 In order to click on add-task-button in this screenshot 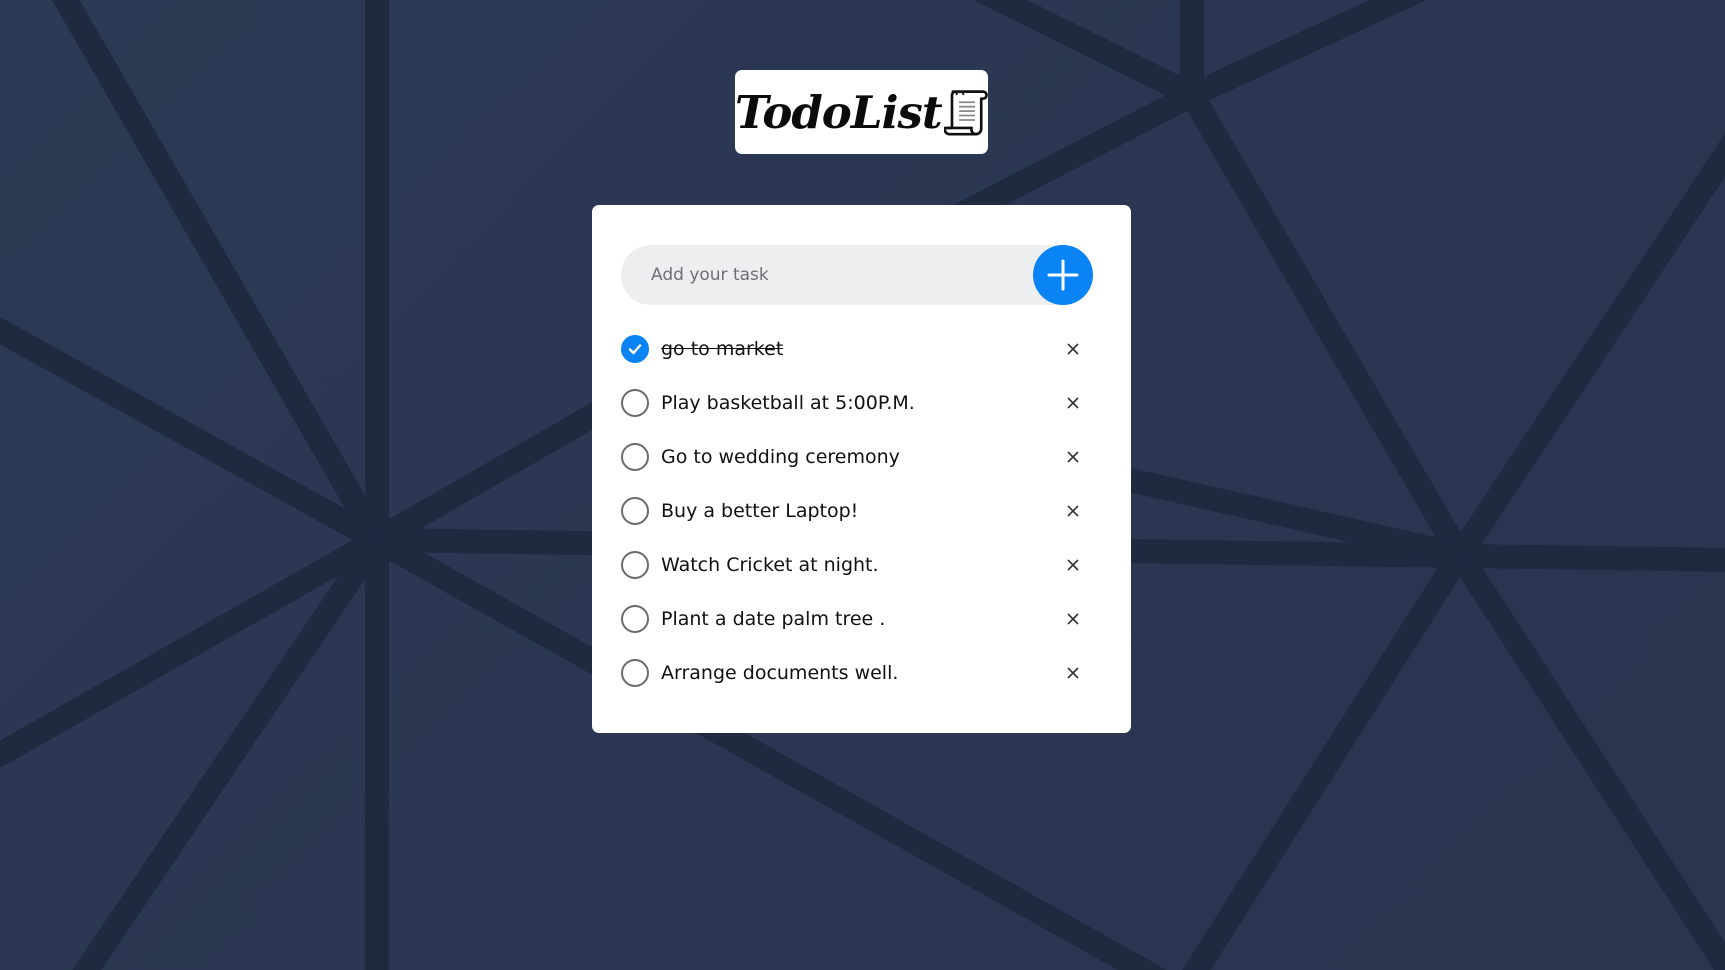, I will do `click(1063, 275)`.